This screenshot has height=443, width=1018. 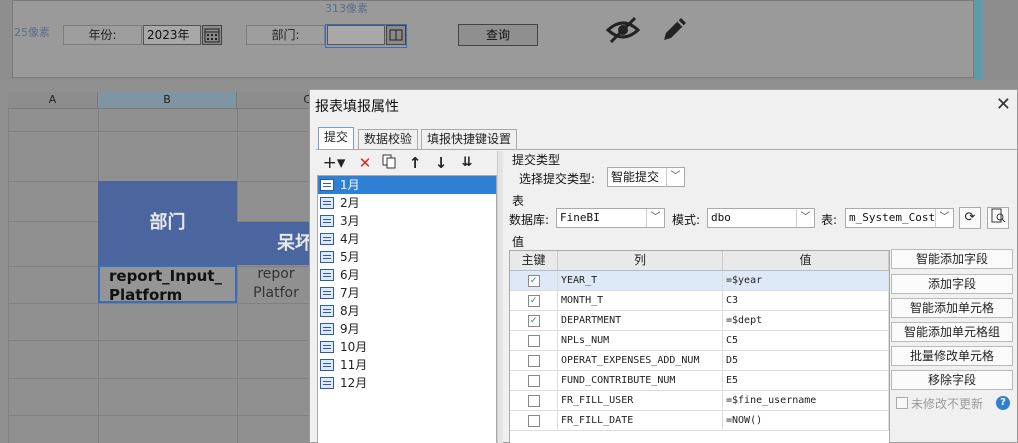 I want to click on table-row: FR_FILL_DATE =NOW(), so click(x=699, y=421).